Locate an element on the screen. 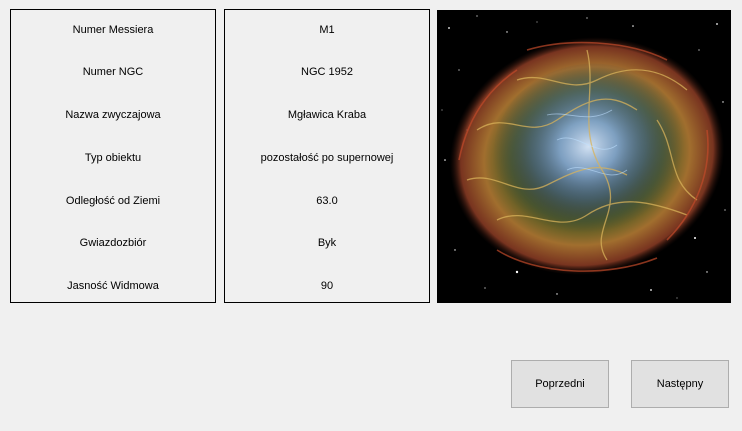 This screenshot has width=742, height=431. value-messier-number: M1 is located at coordinates (327, 30).